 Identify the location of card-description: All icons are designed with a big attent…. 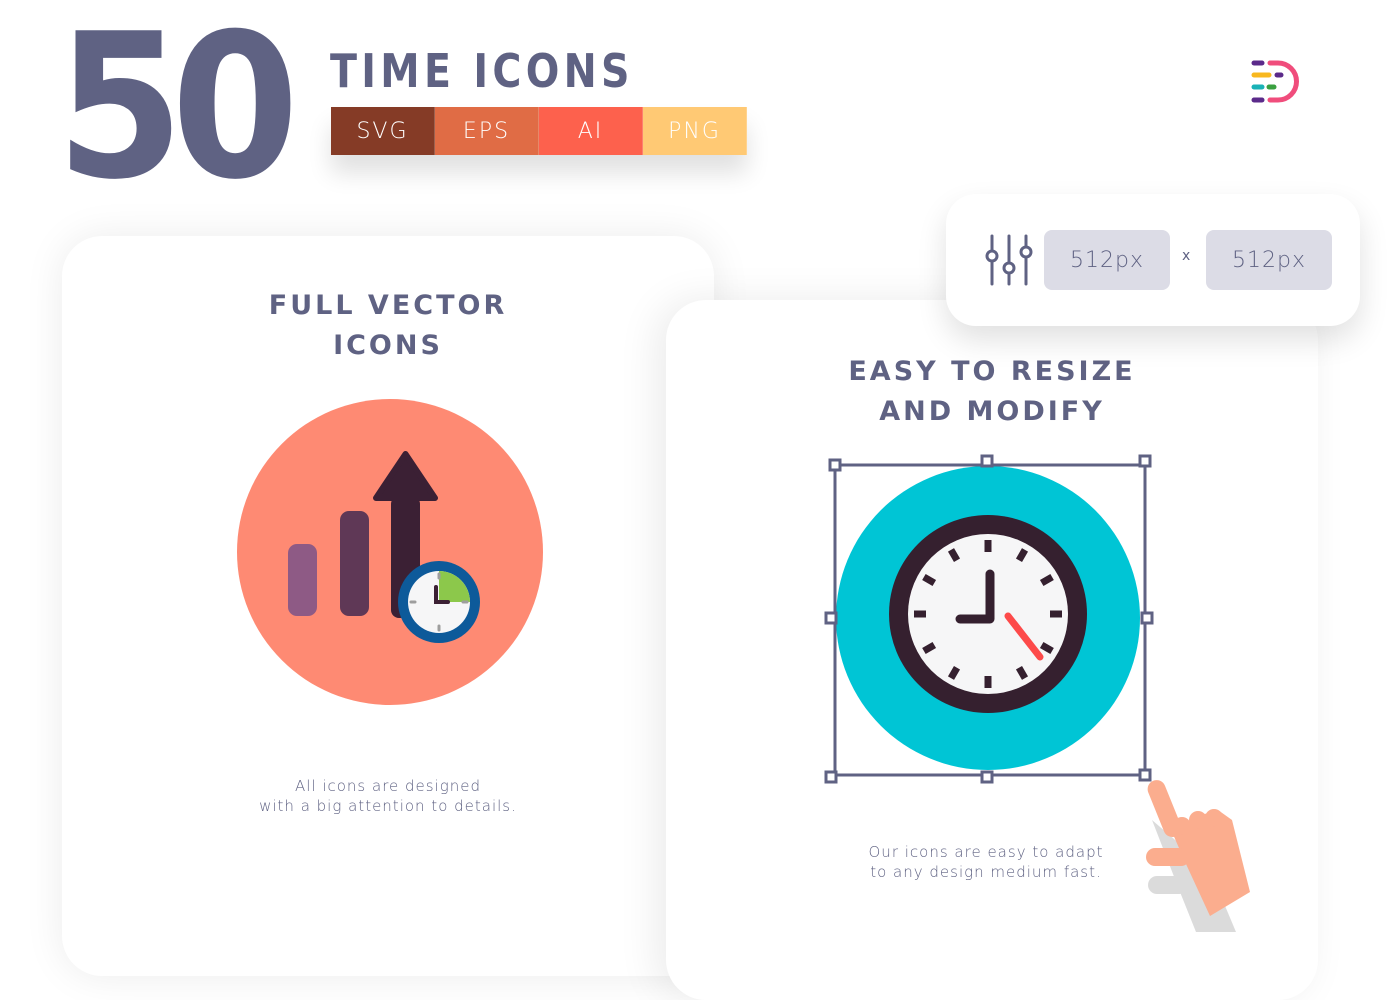
(388, 796).